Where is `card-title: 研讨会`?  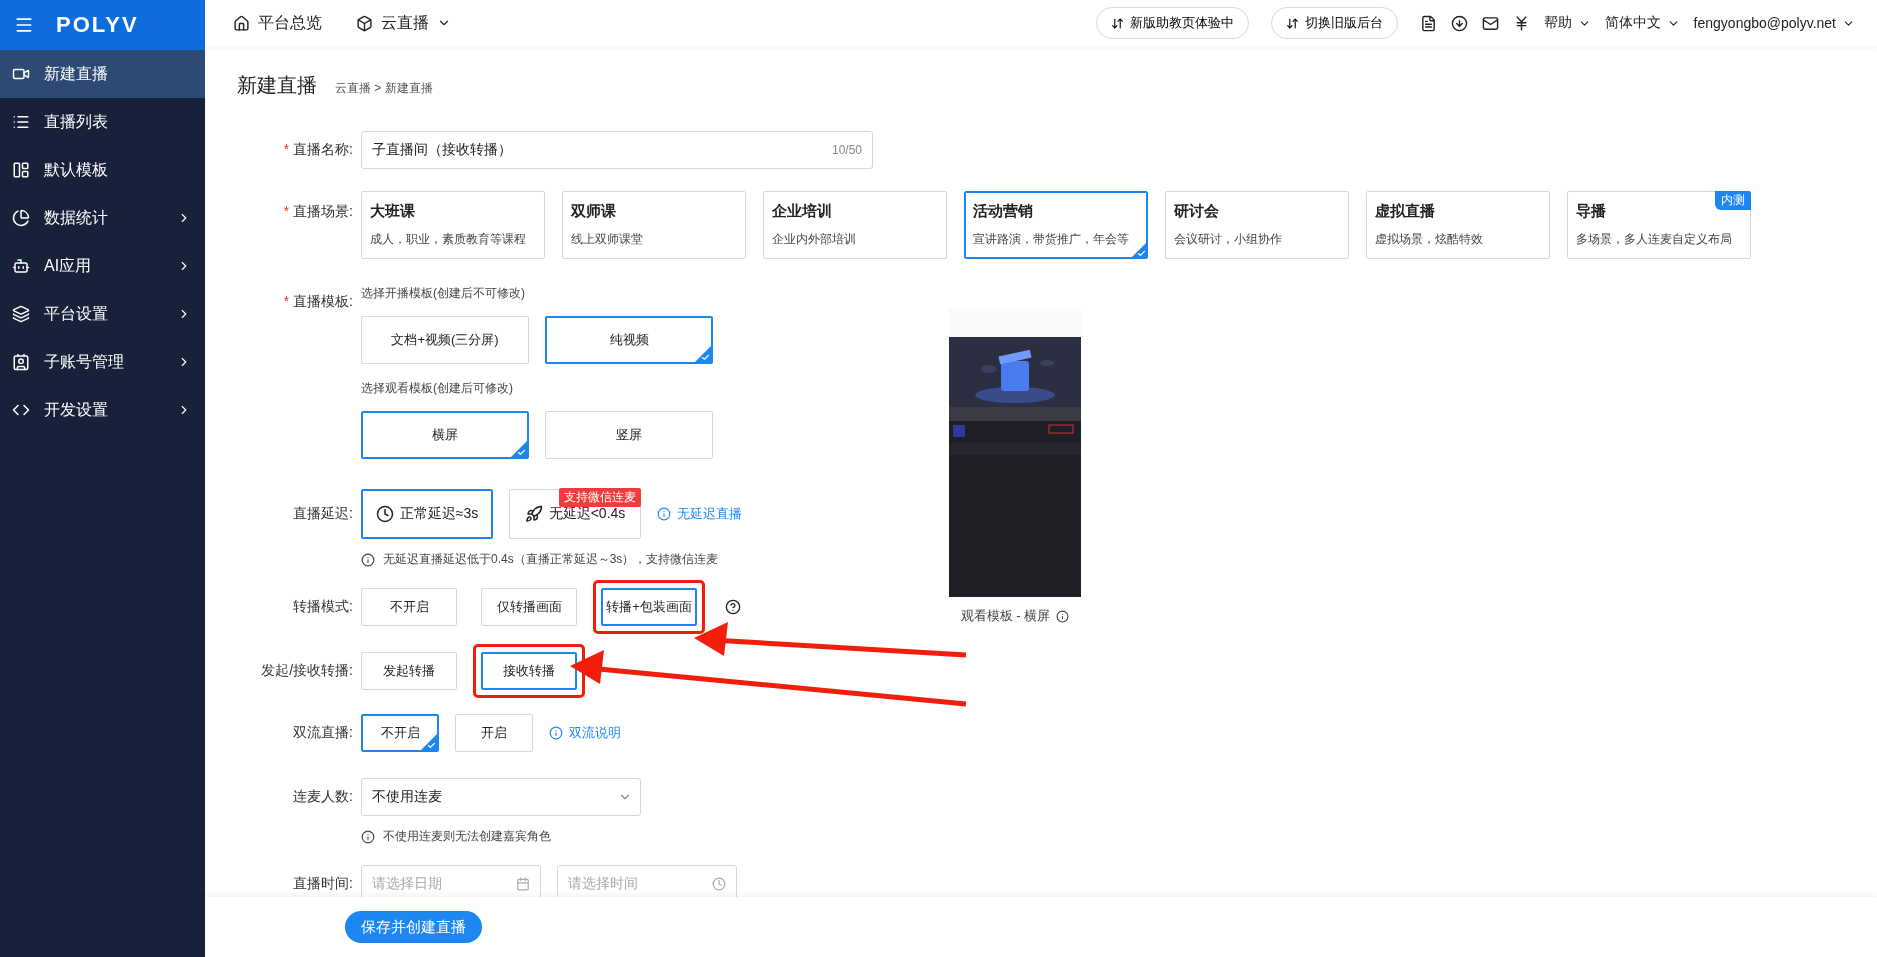
card-title: 研讨会 is located at coordinates (1197, 211).